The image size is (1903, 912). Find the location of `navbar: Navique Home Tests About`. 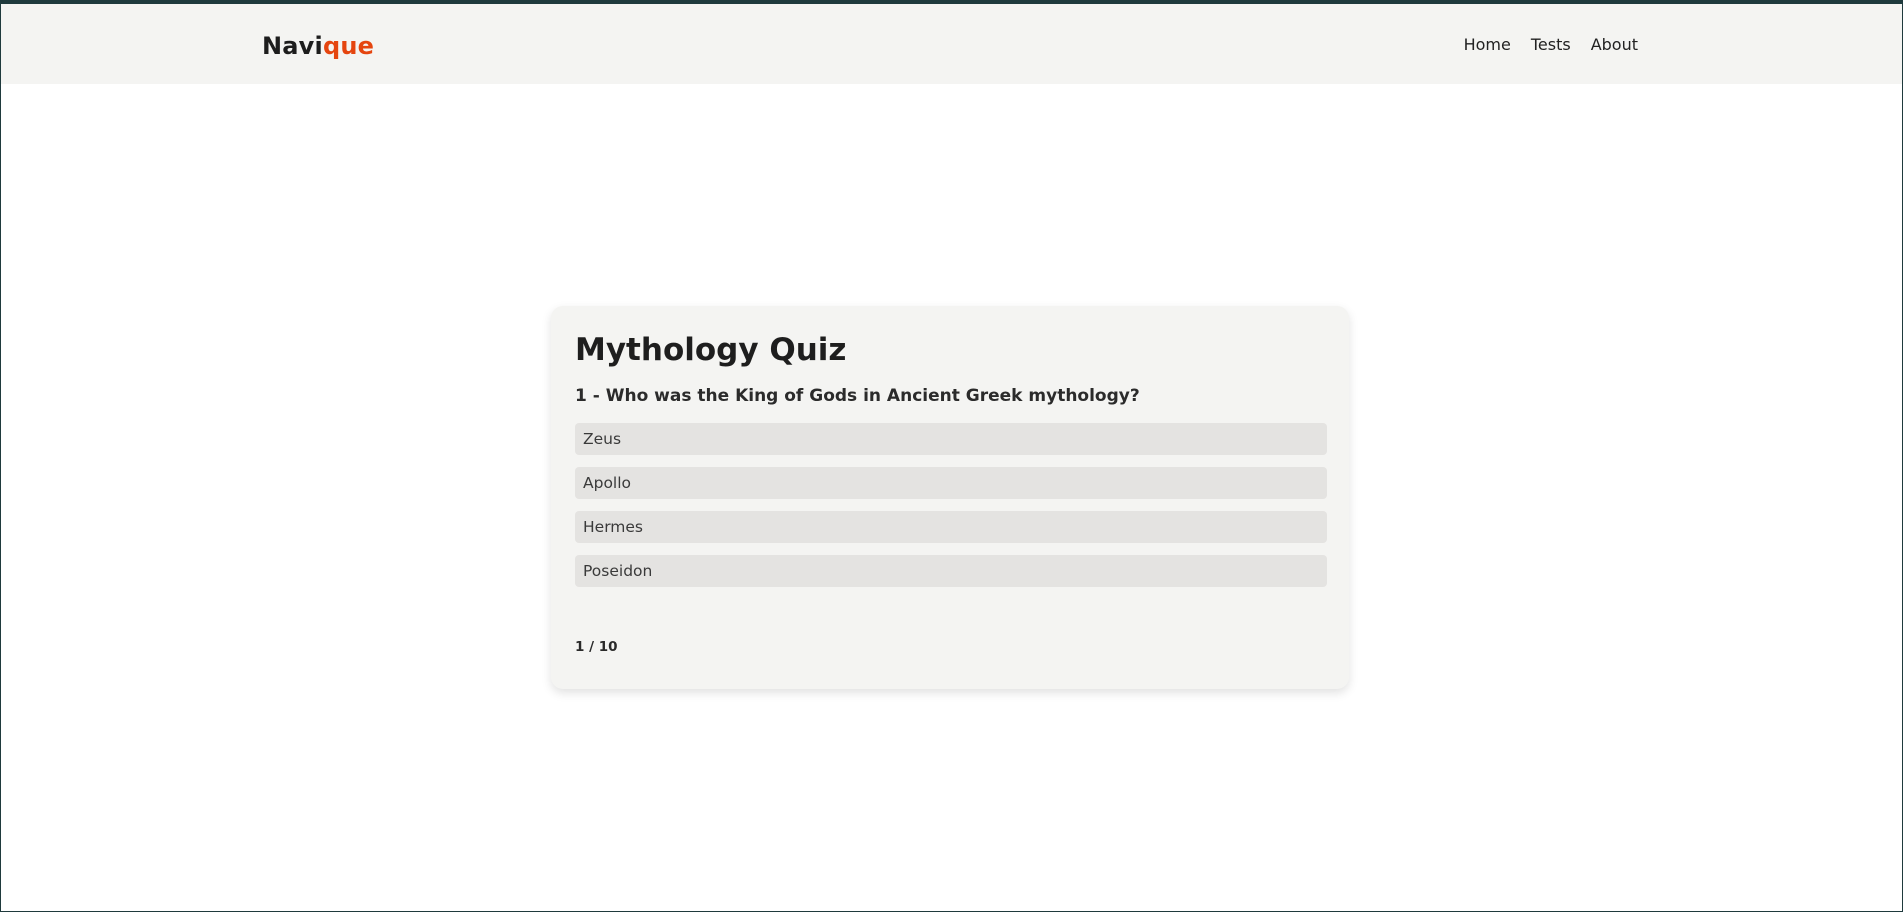

navbar: Navique Home Tests About is located at coordinates (951, 44).